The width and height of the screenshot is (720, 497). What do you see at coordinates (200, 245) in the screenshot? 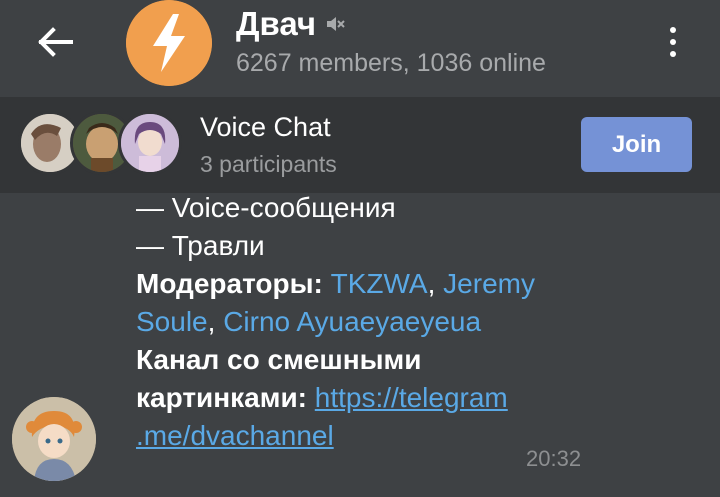
I see `message-line: — Травли` at bounding box center [200, 245].